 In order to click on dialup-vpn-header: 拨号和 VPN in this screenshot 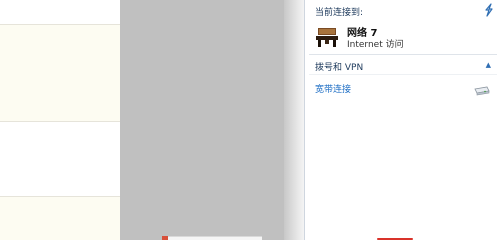, I will do `click(339, 68)`.